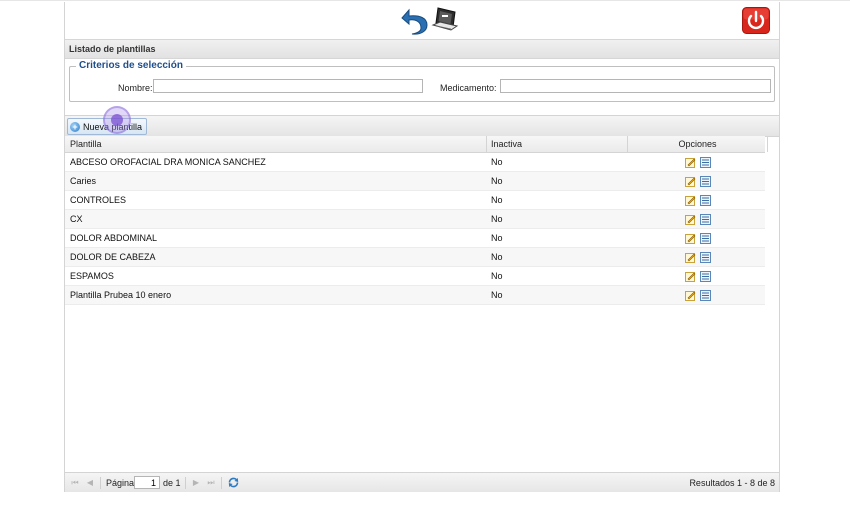 The width and height of the screenshot is (850, 525). Describe the element at coordinates (147, 482) in the screenshot. I see `page-number-input` at that location.